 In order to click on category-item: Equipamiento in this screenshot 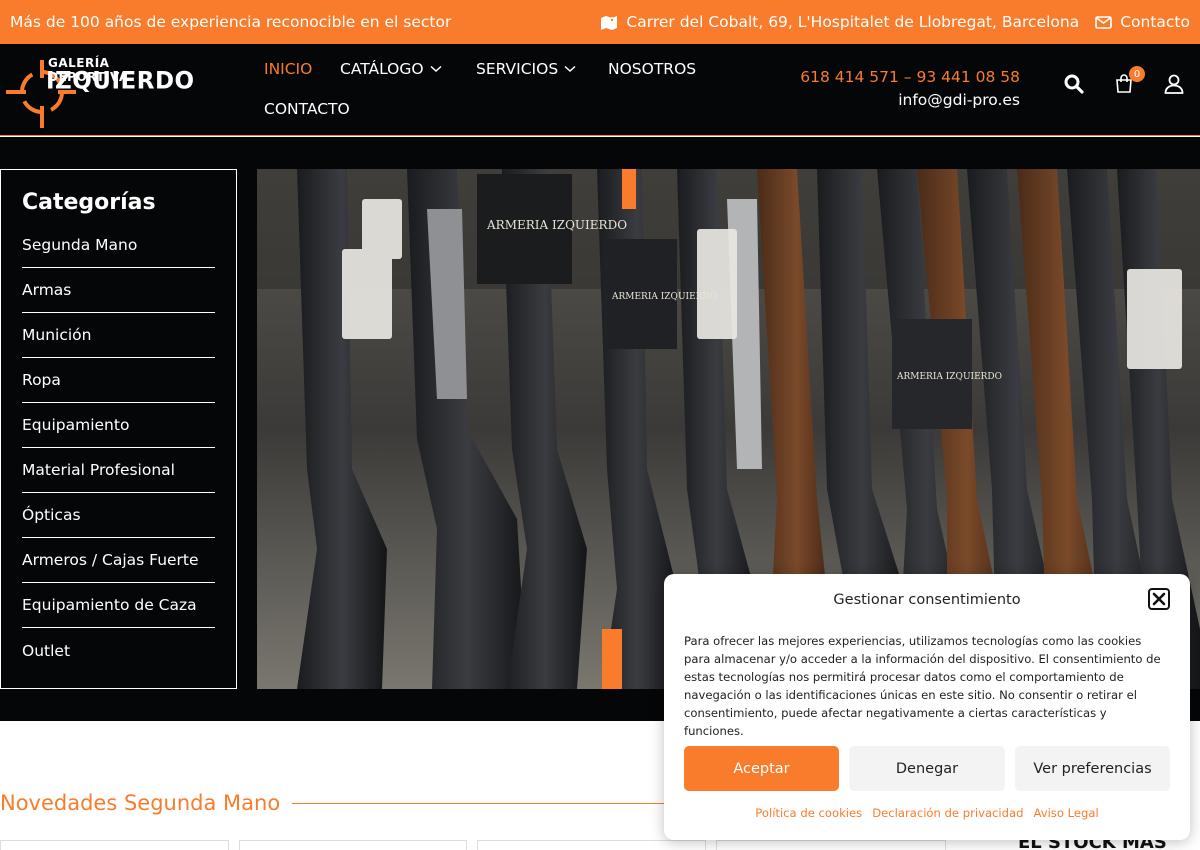, I will do `click(118, 425)`.